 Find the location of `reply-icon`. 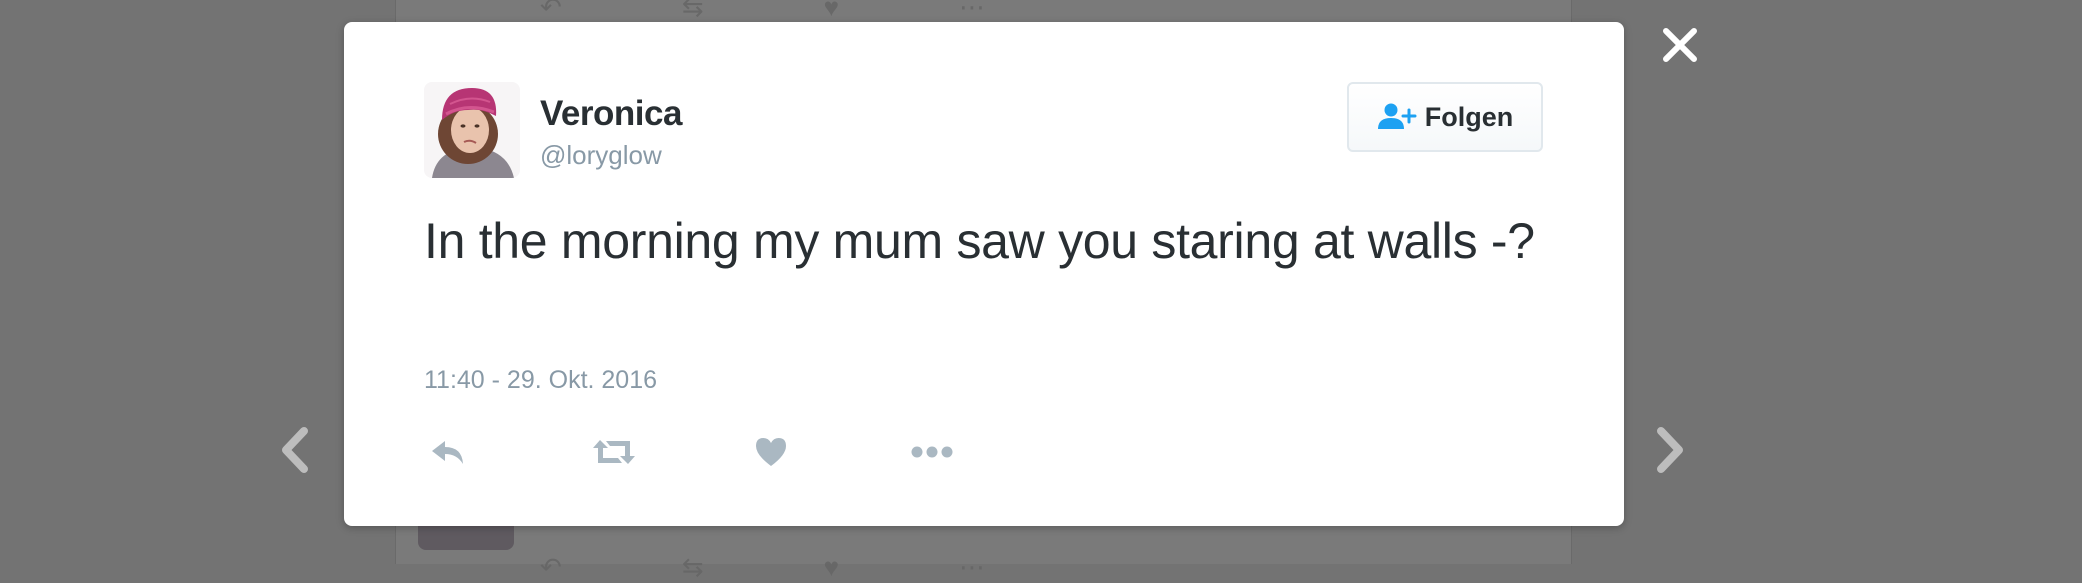

reply-icon is located at coordinates (447, 452).